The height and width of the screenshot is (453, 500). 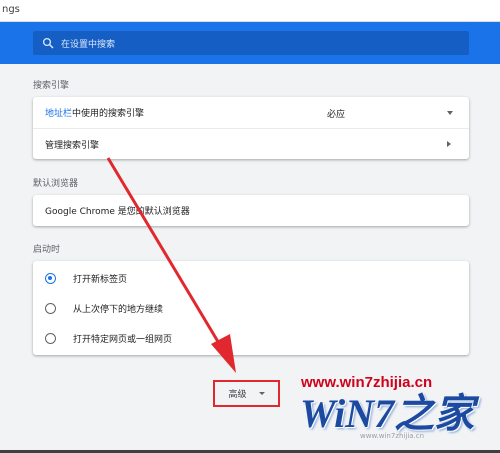 What do you see at coordinates (56, 184) in the screenshot?
I see `section-title-default-browser: 默认浏览器` at bounding box center [56, 184].